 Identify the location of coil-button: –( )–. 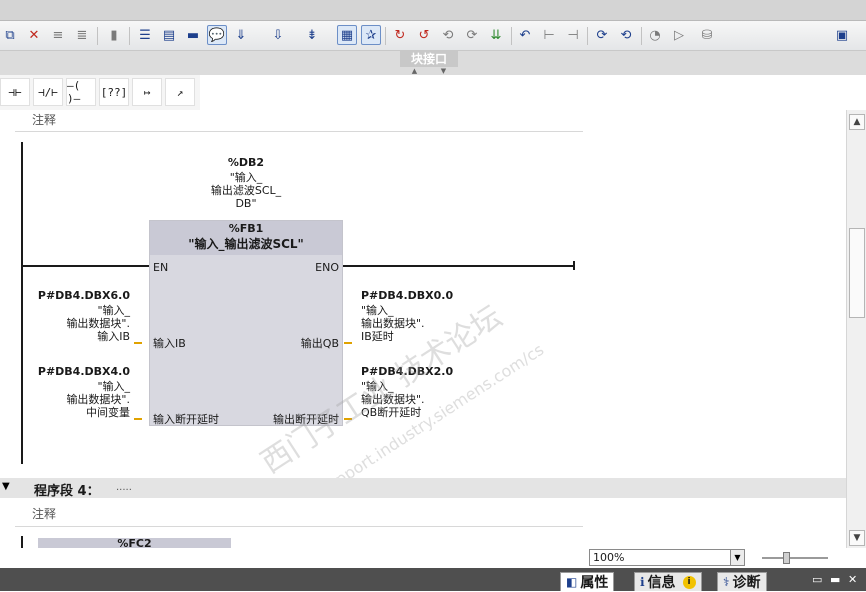
(81, 92).